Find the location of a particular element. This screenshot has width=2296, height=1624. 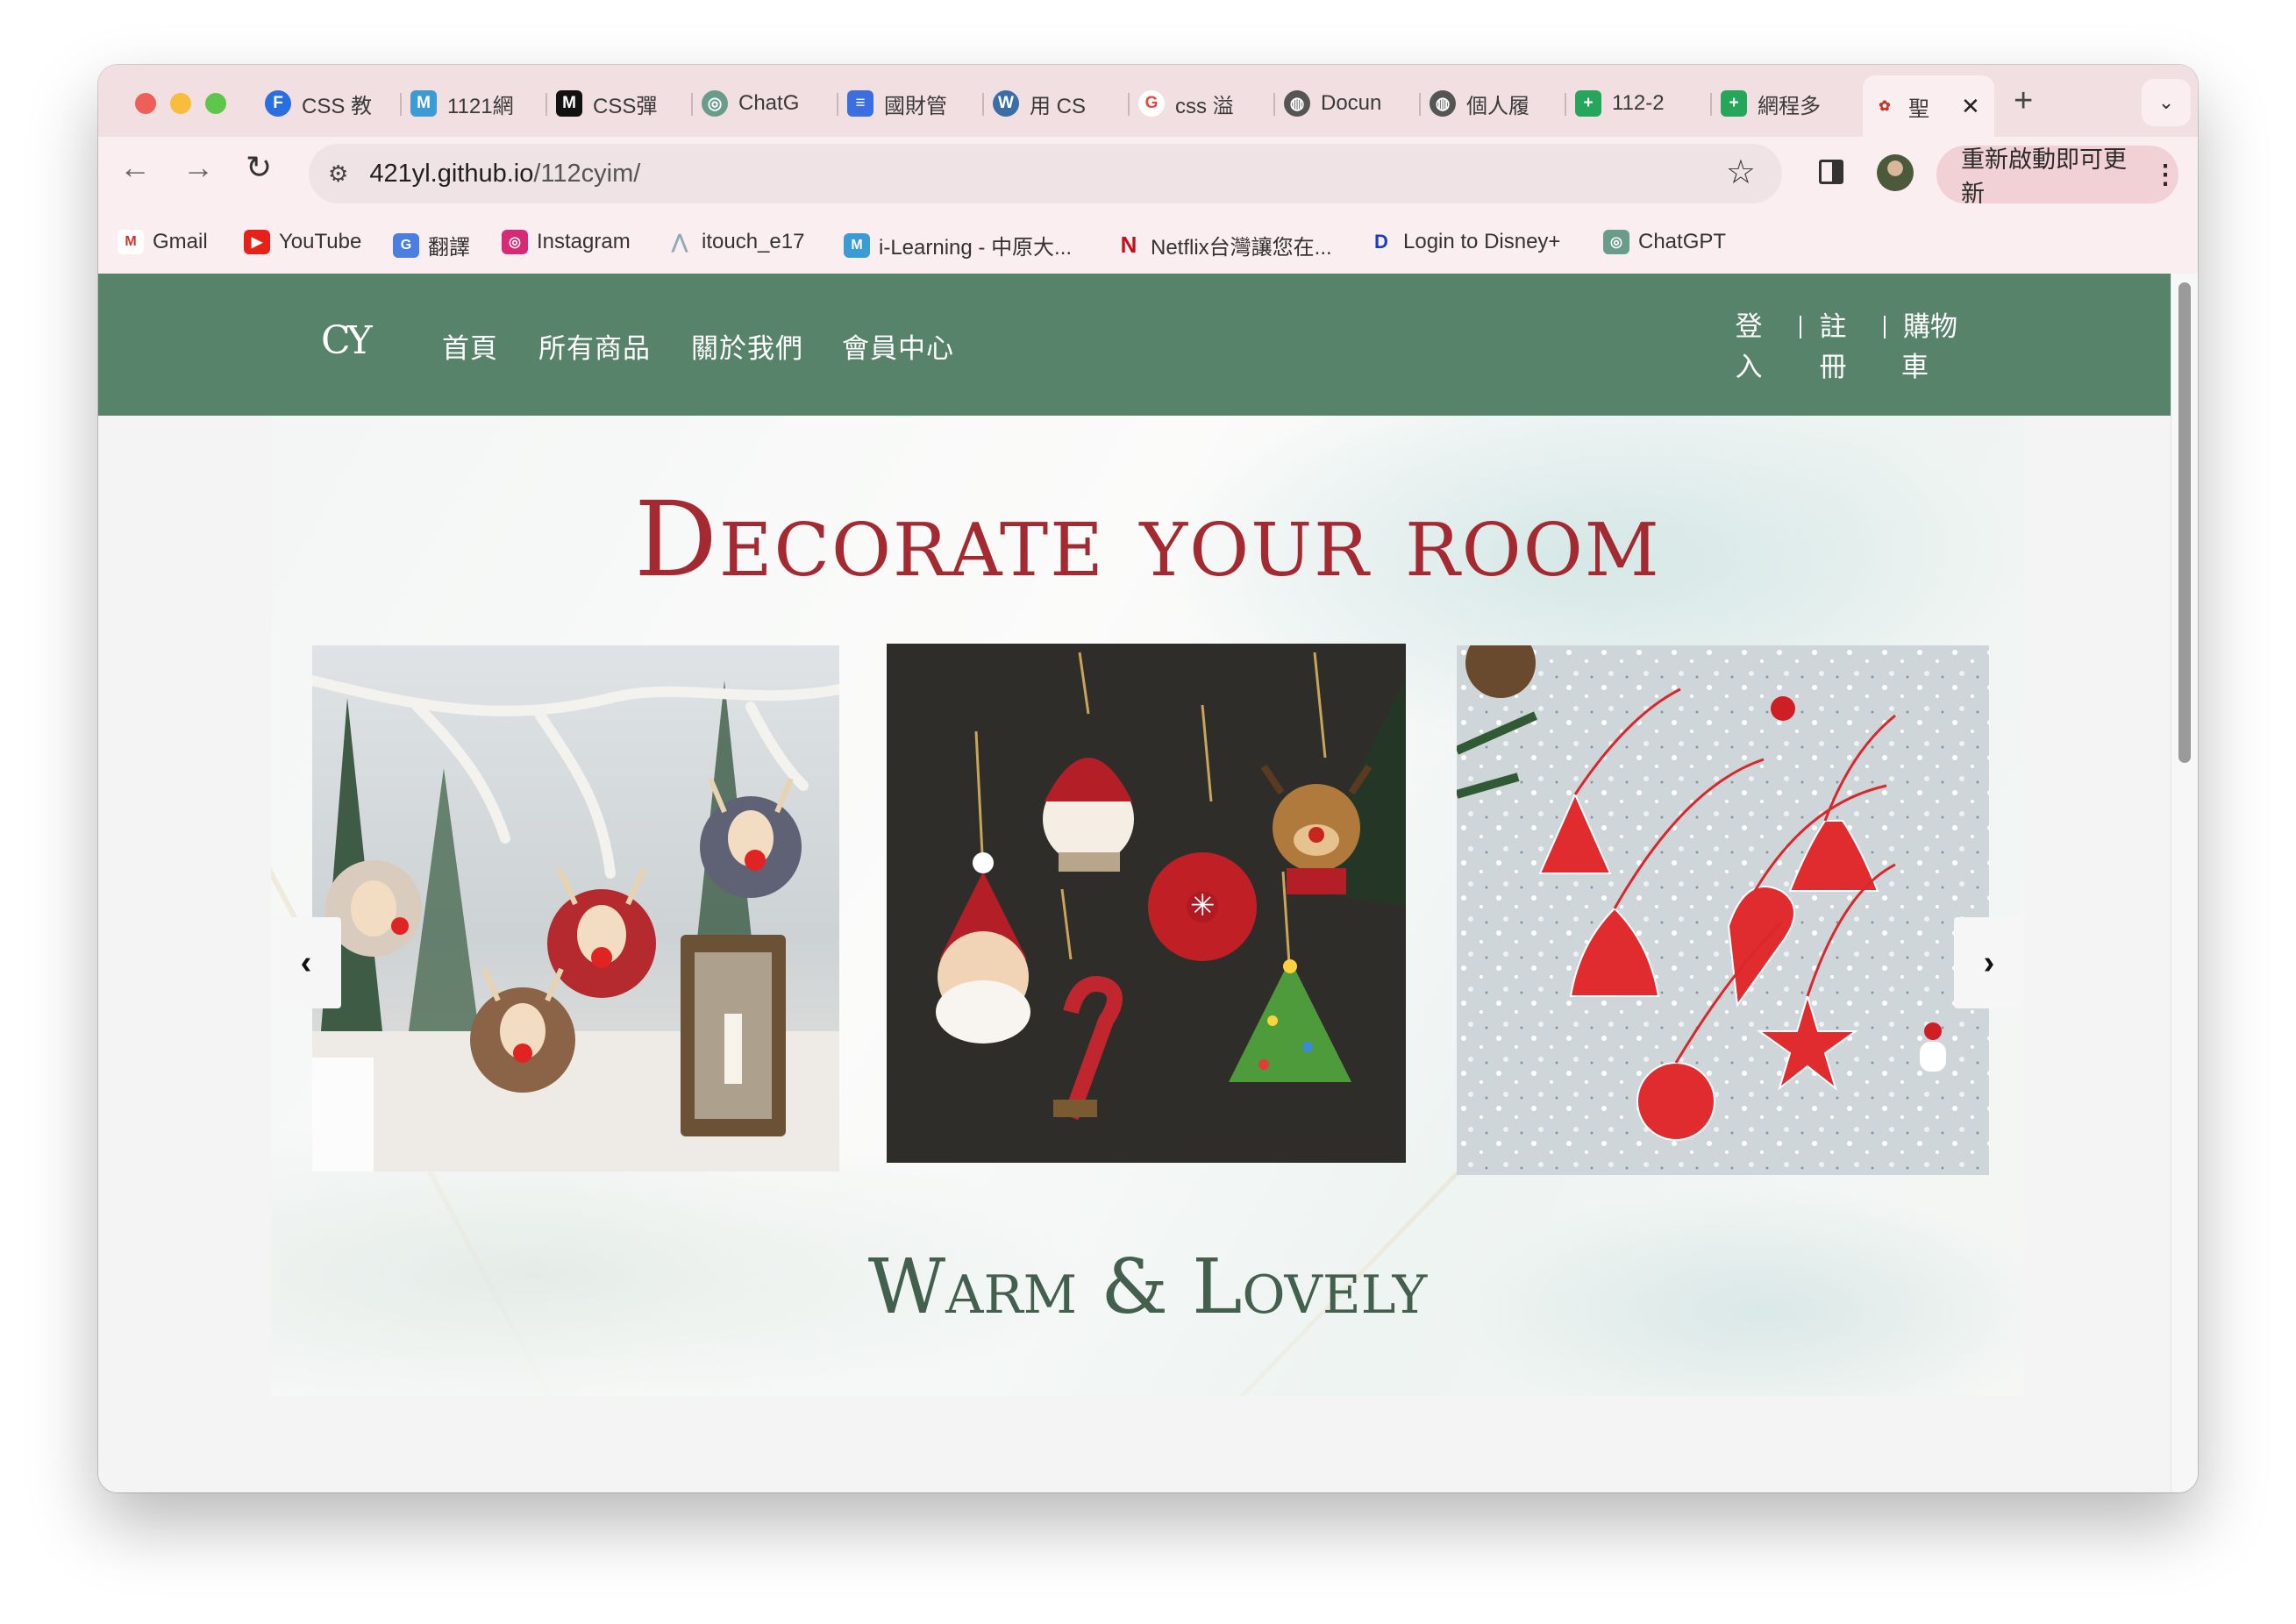

bookmark-gmail: M Gmail is located at coordinates (163, 242).